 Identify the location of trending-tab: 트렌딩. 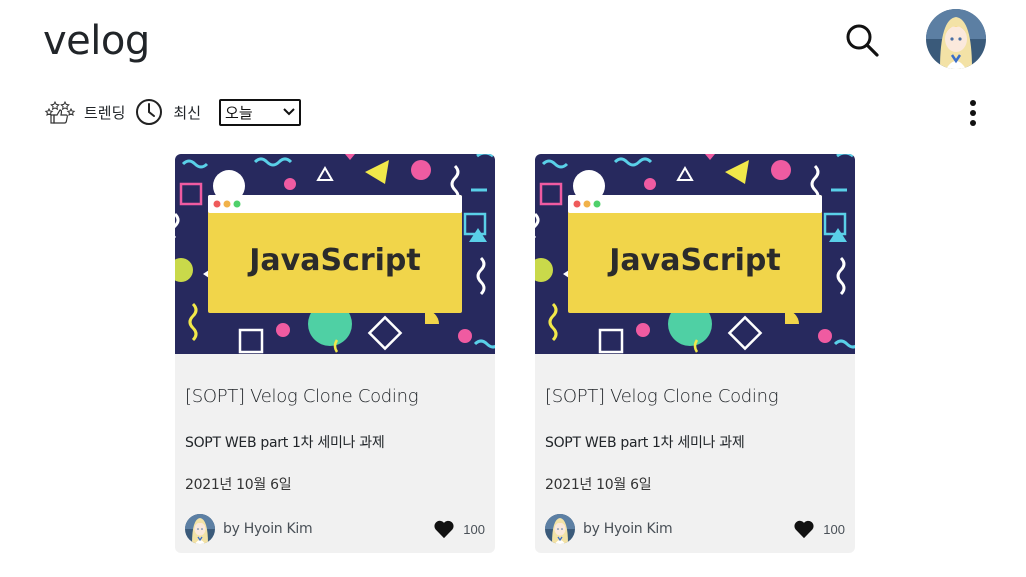
(84, 112).